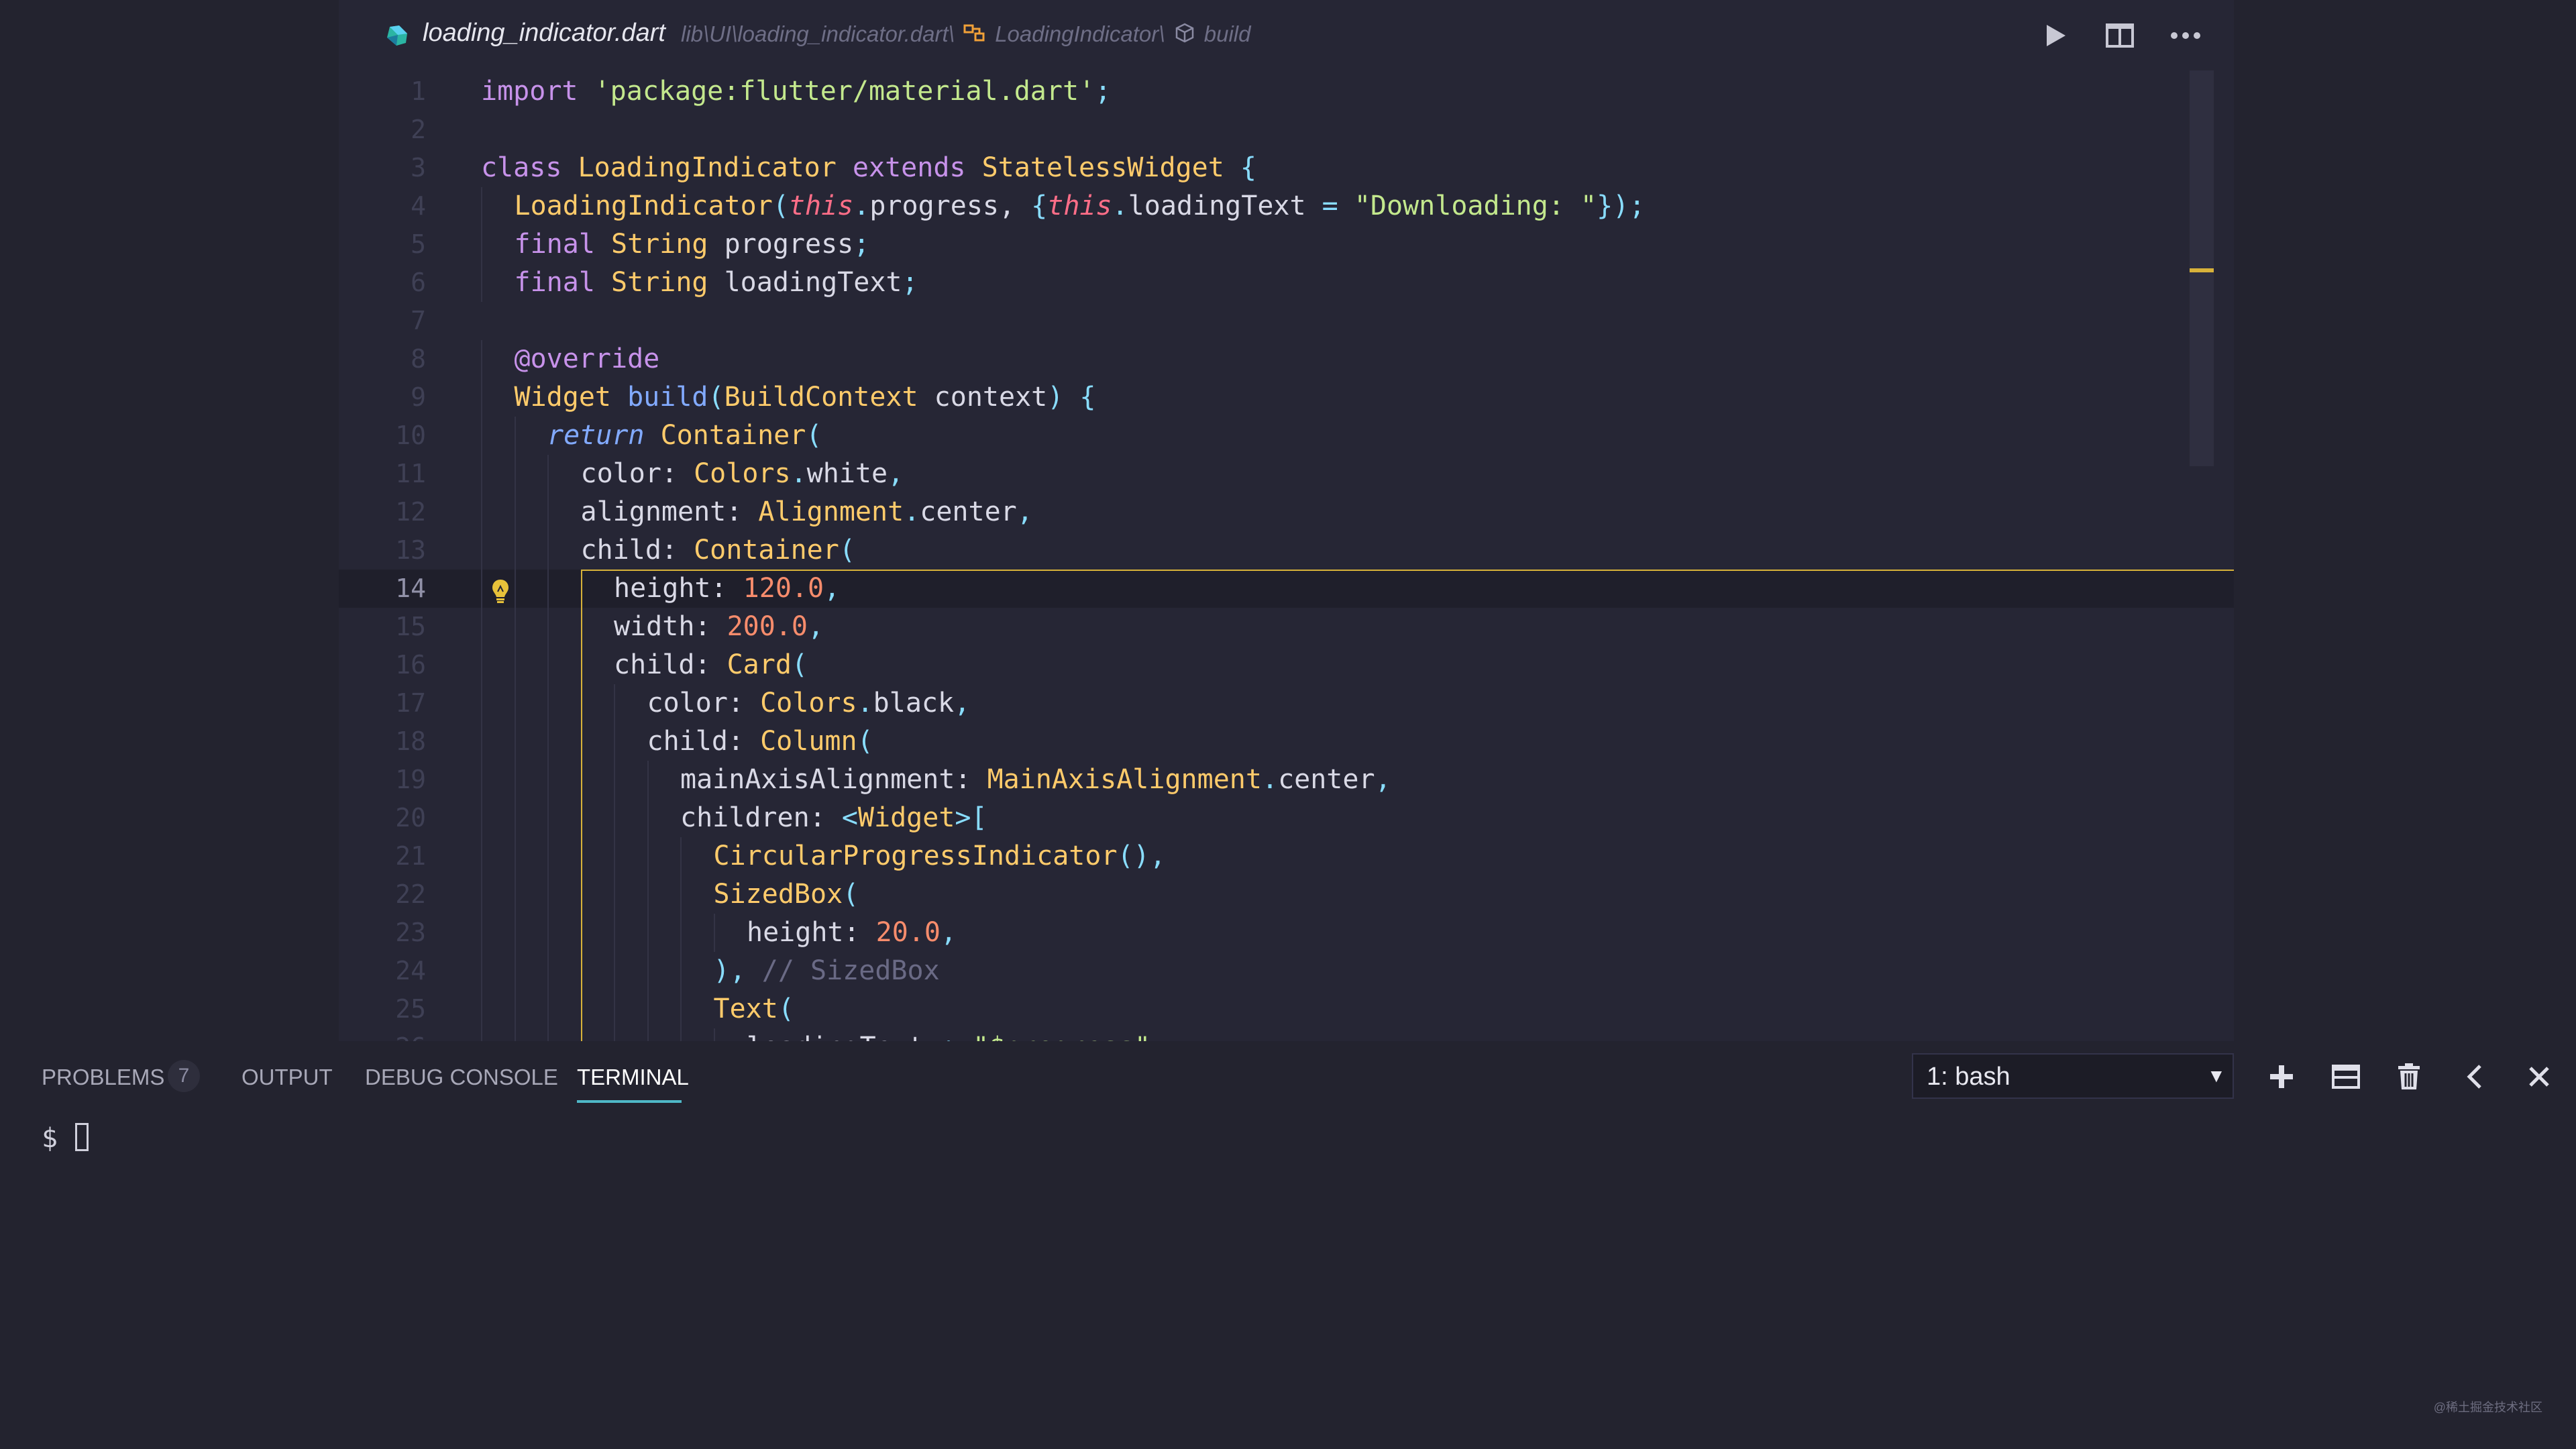 The width and height of the screenshot is (2576, 1449). I want to click on code-line: 14 height: 120.0,, so click(1286, 589).